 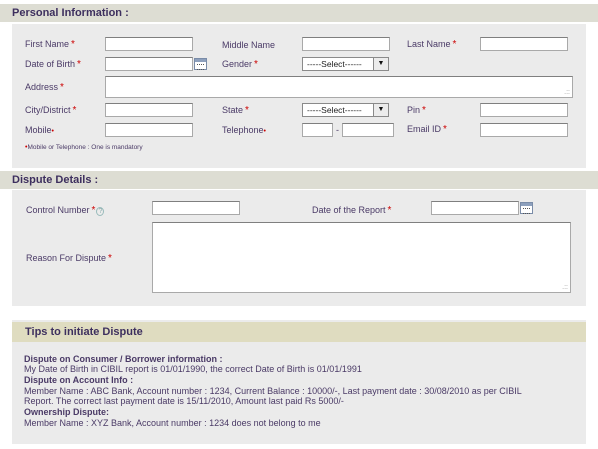 What do you see at coordinates (299, 180) in the screenshot?
I see `dispute-details-heading: Dispute Details :` at bounding box center [299, 180].